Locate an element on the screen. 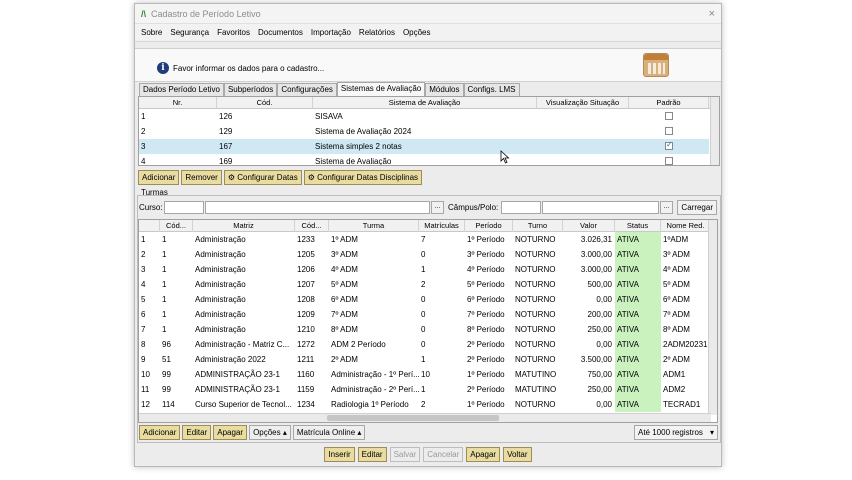  records-limit-select: Até 1000 registros ▾ is located at coordinates (676, 432).